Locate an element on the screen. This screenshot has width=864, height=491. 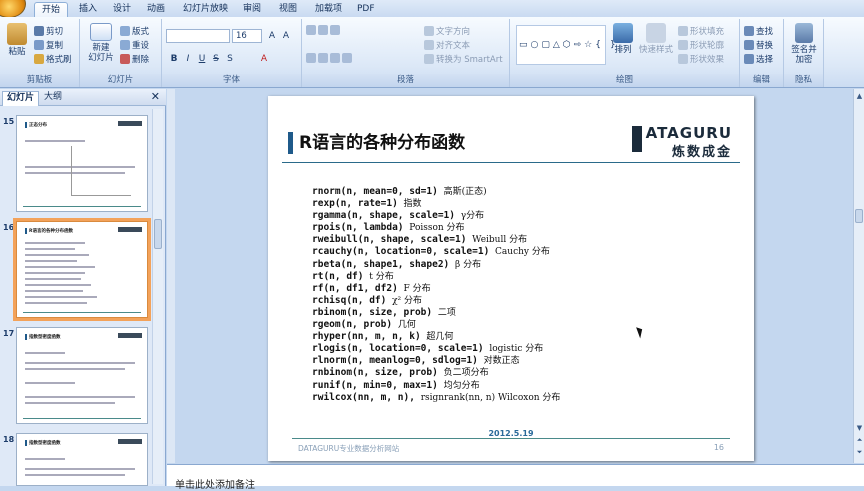
tab-slides-panel: 幻灯片 is located at coordinates (21, 98).